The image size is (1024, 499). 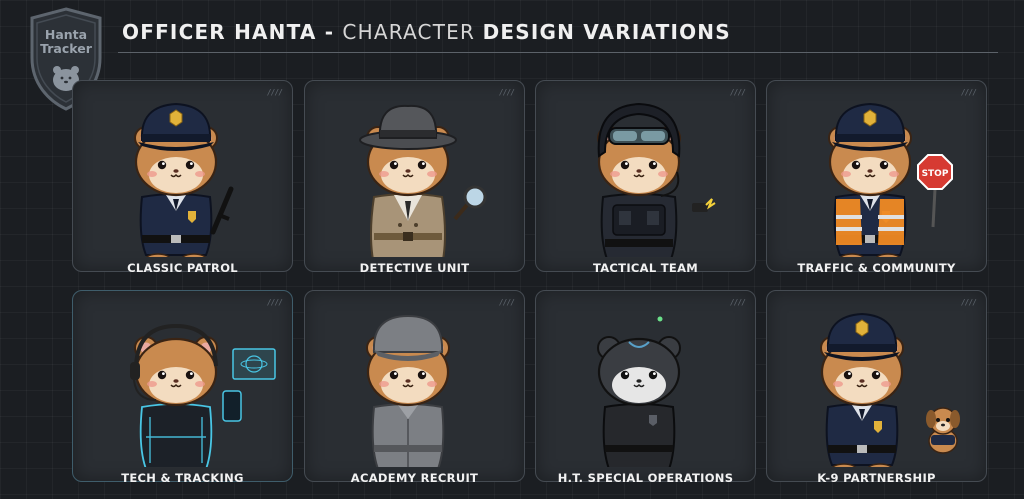 I want to click on card-label: CLASSIC PATROL, so click(x=182, y=268).